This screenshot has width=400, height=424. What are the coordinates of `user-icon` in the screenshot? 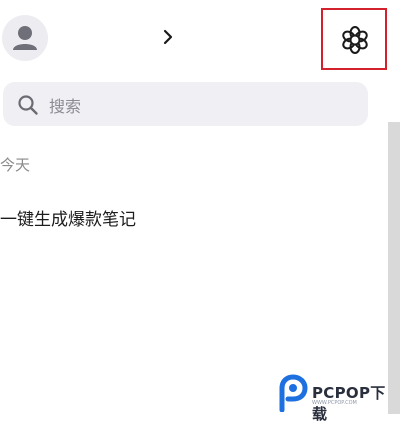 It's located at (25, 38).